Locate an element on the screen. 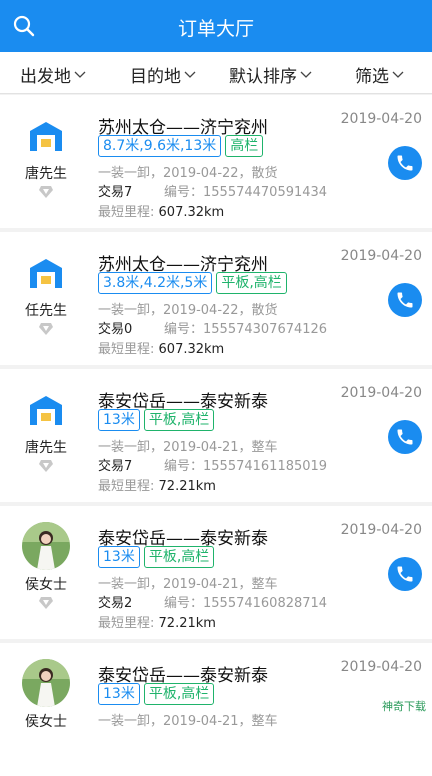  filter-sort: 默认排序 is located at coordinates (270, 74).